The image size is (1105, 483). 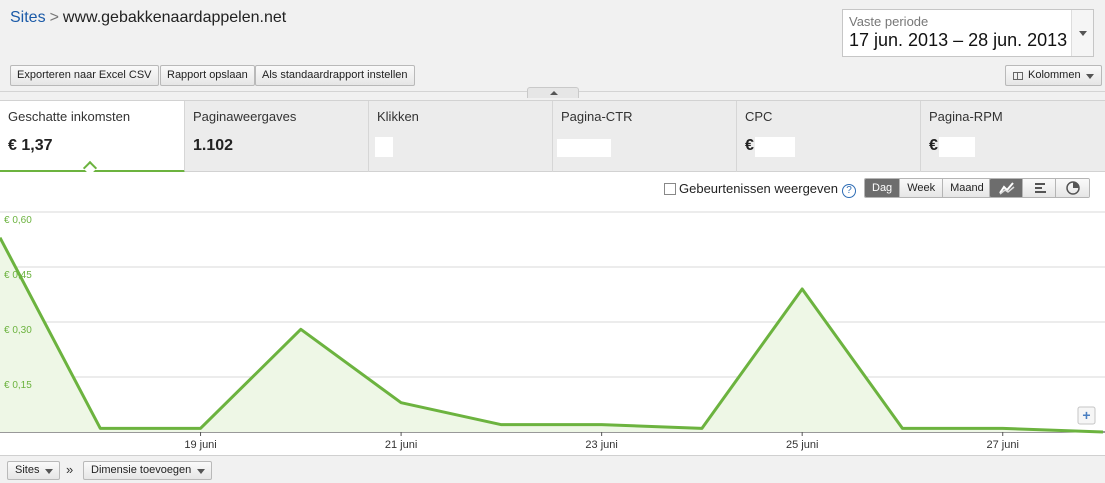 I want to click on columns-label: Kolommen, so click(x=1054, y=75).